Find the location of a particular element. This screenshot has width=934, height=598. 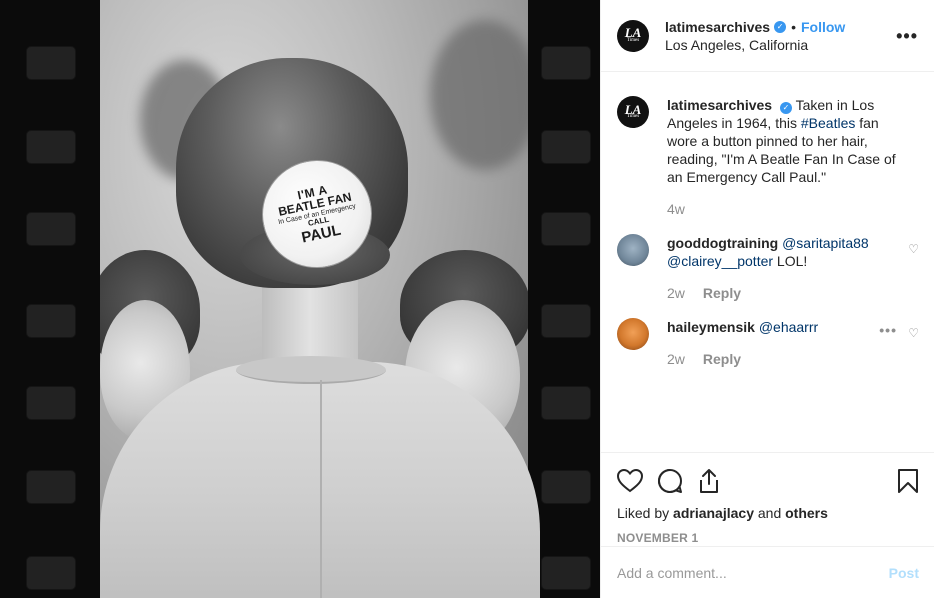

comment-options-icon: ••• is located at coordinates (888, 330).